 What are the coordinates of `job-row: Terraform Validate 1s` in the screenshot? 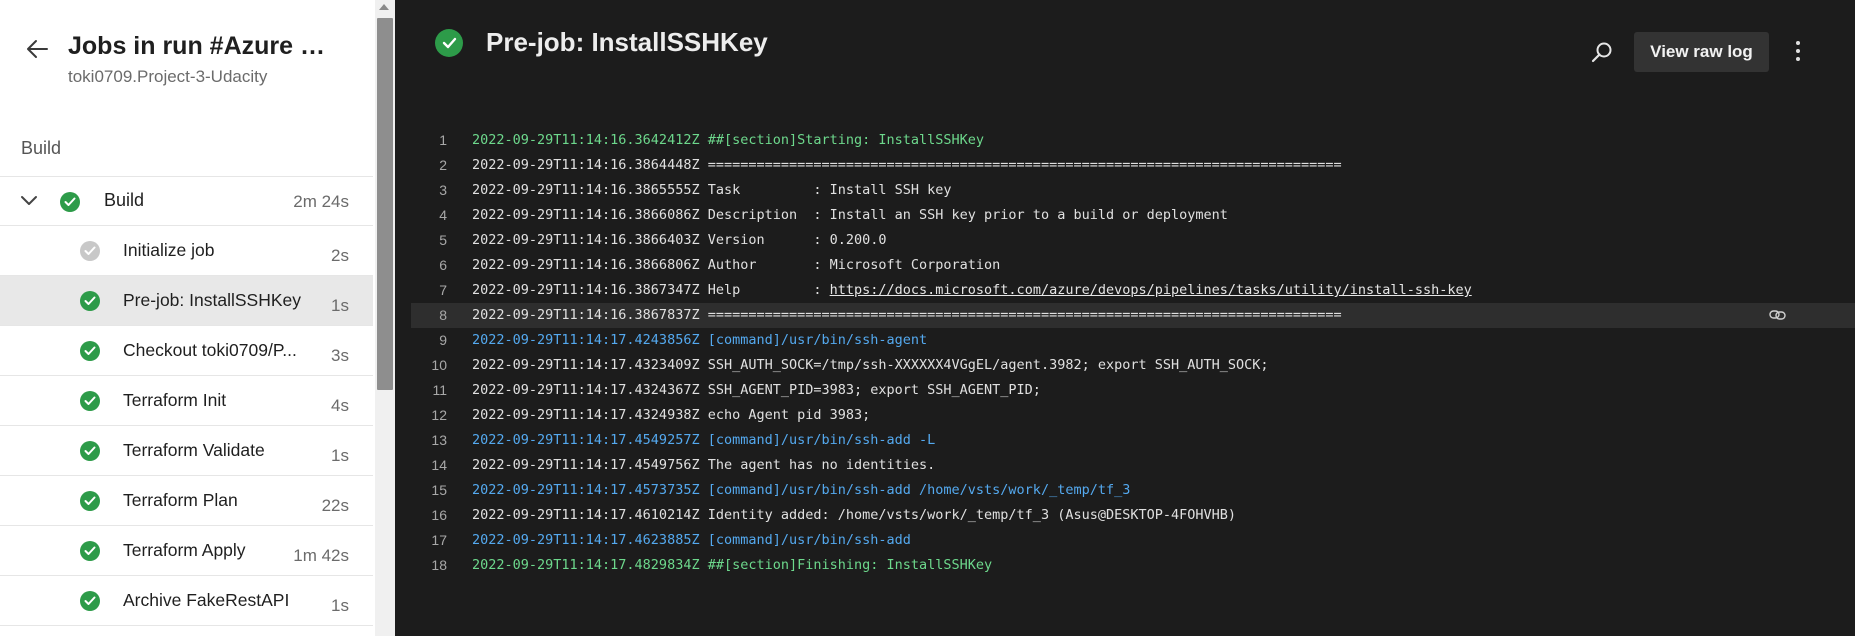 It's located at (186, 451).